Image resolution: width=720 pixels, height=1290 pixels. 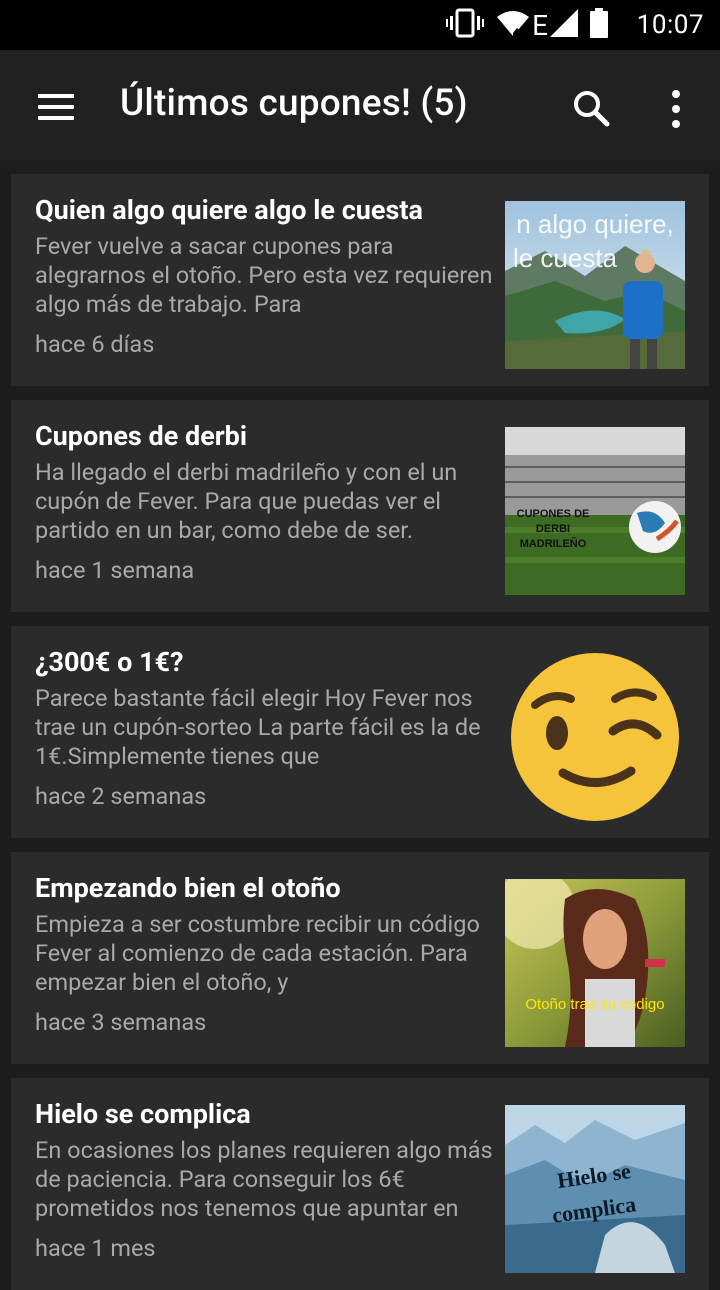 I want to click on app-bar: Últimos cupones! (5), so click(x=360, y=106).